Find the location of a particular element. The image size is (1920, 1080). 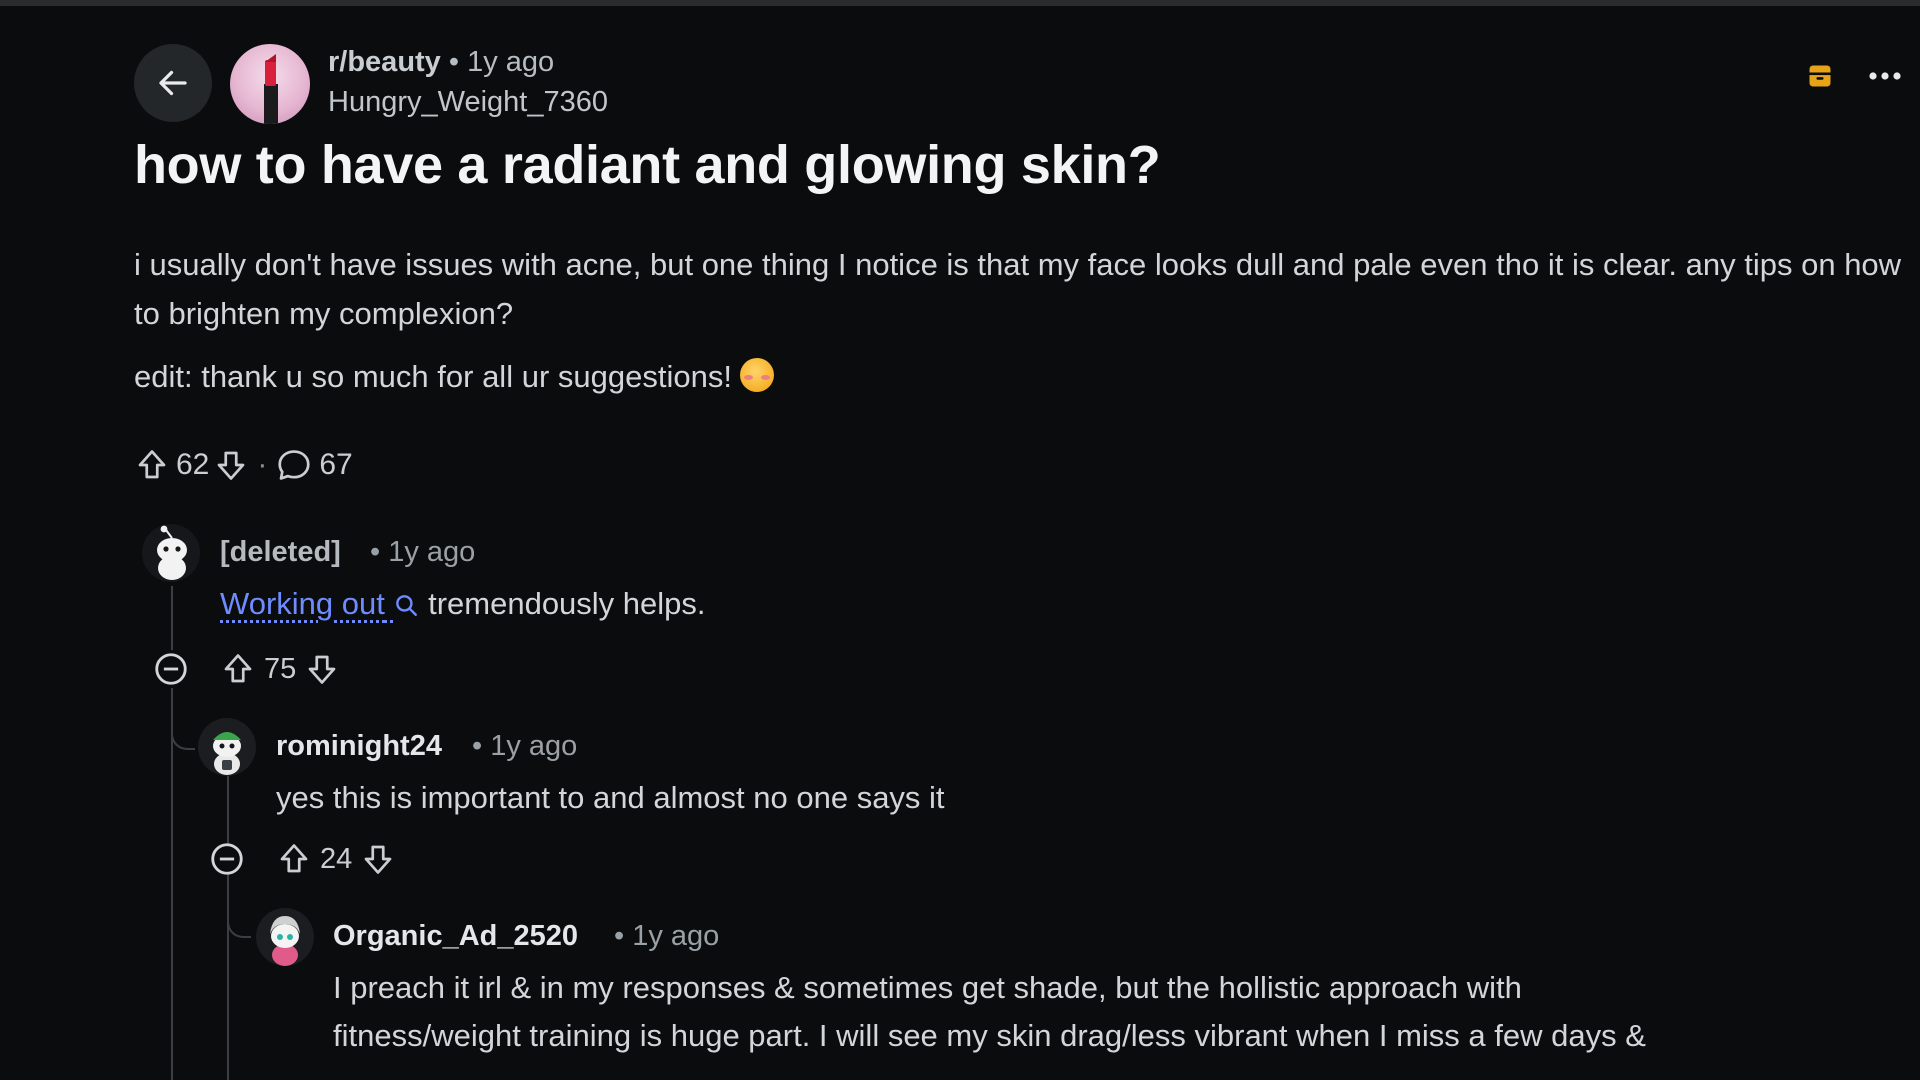

search-suggestion-link: Working out is located at coordinates (319, 603).